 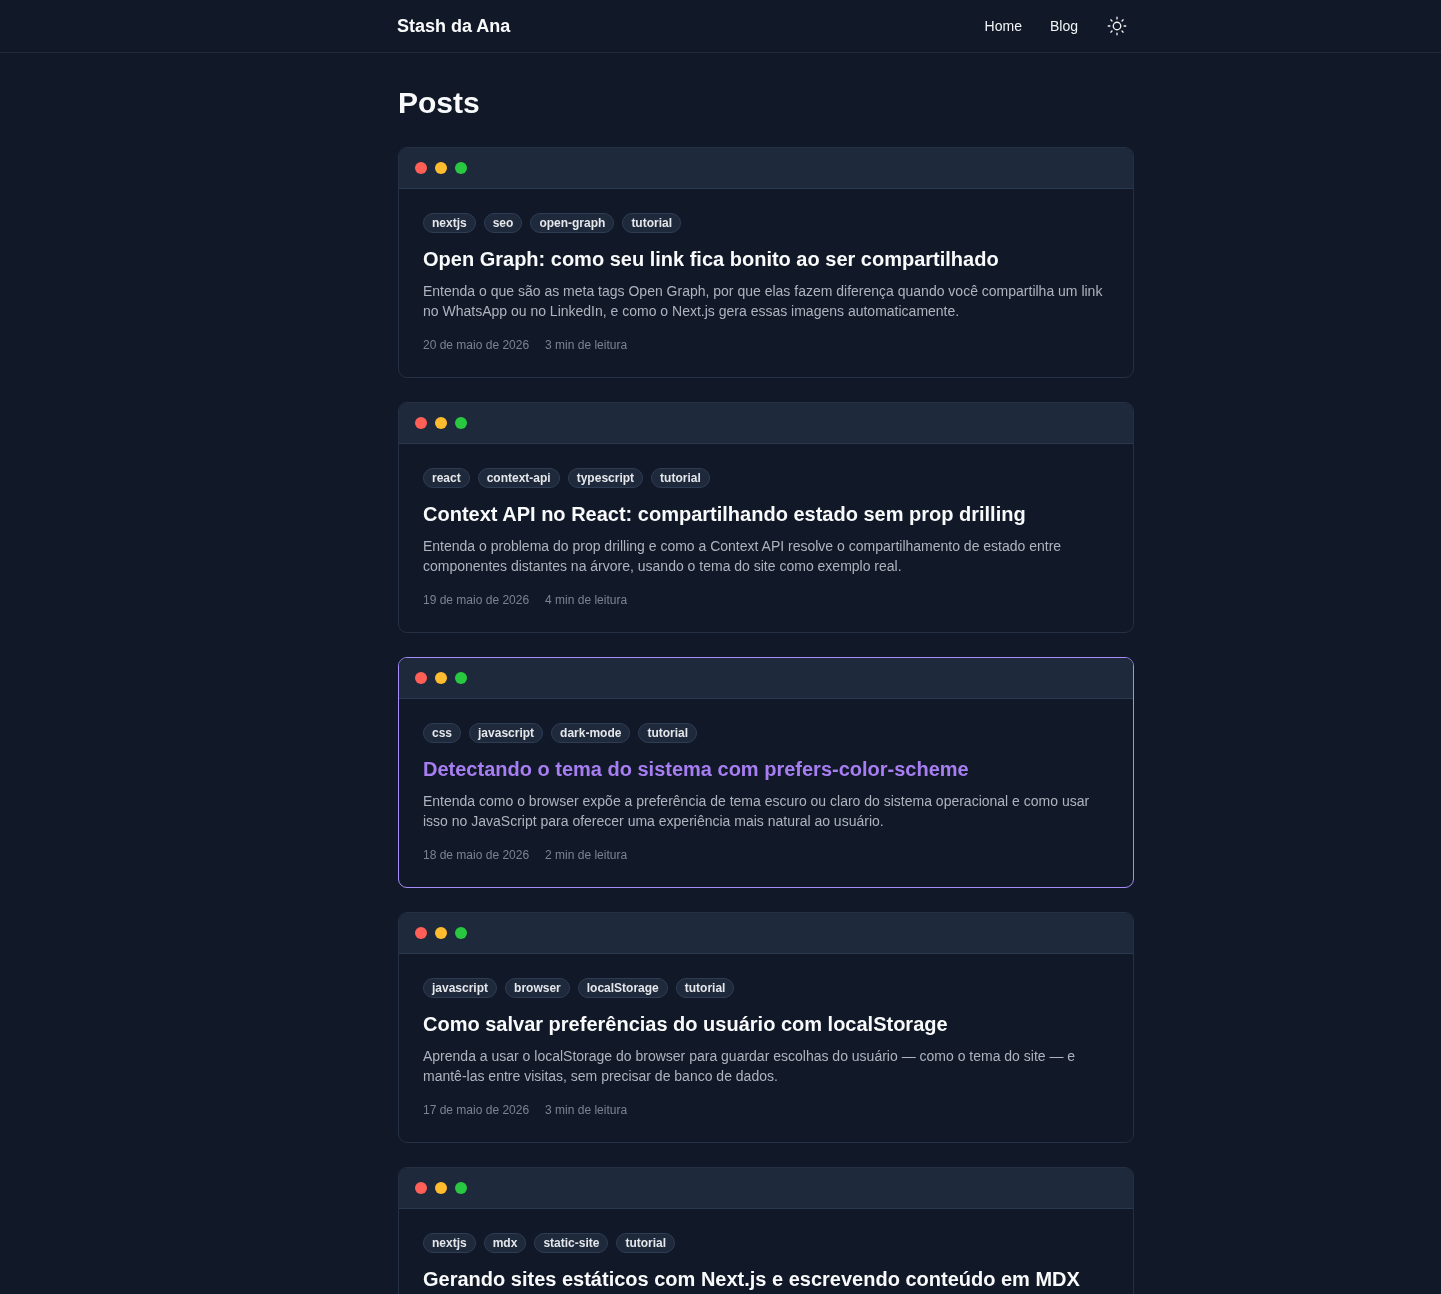 I want to click on tag: dark-mode, so click(x=591, y=733).